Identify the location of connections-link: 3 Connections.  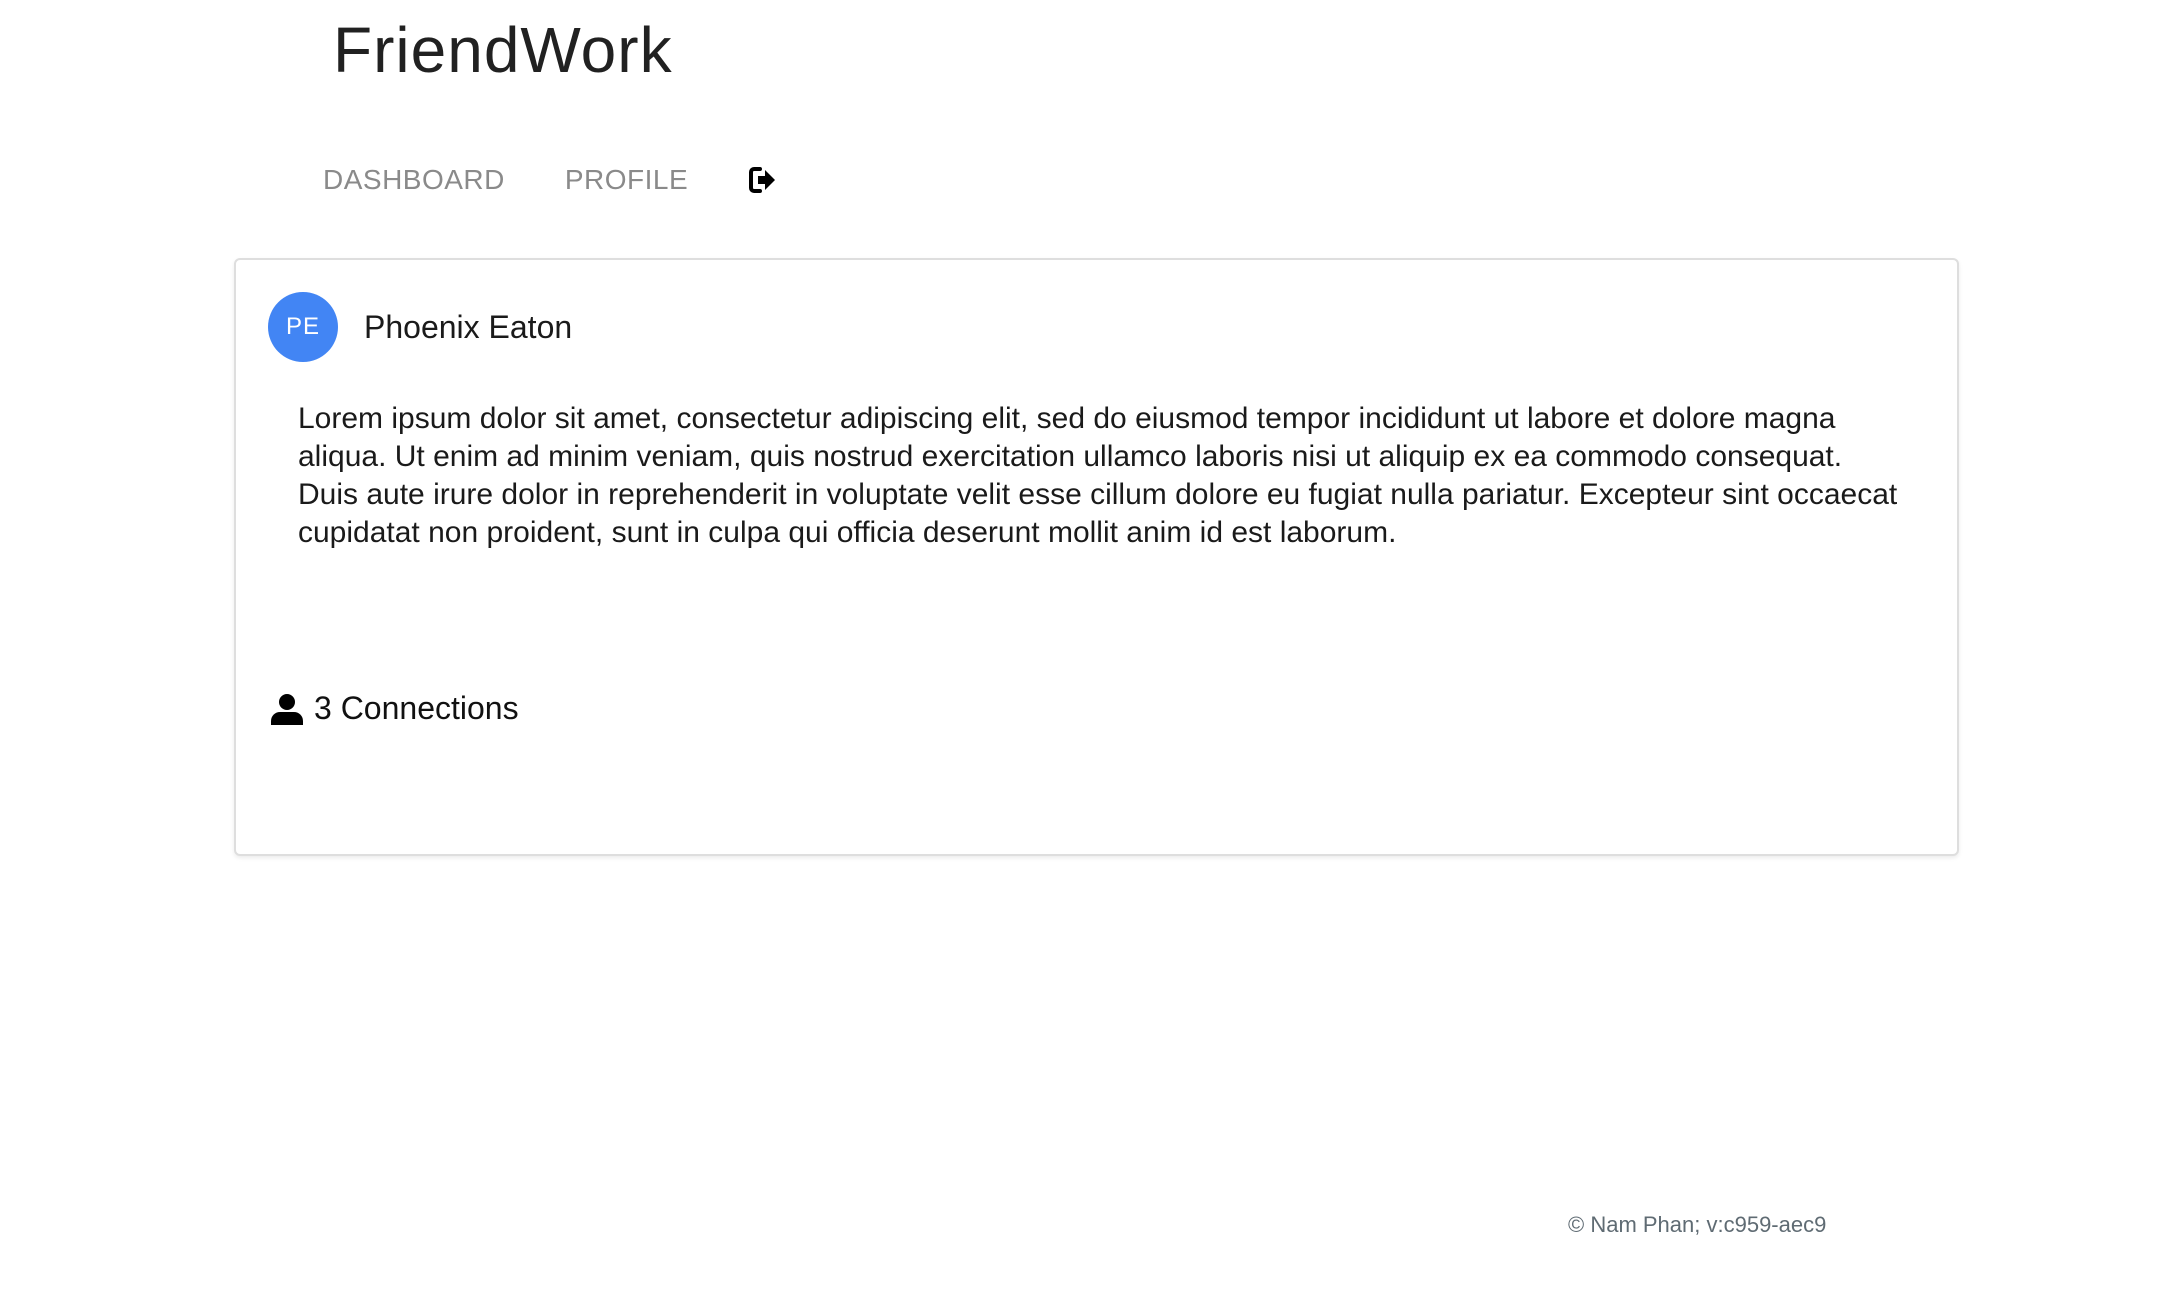
(394, 708).